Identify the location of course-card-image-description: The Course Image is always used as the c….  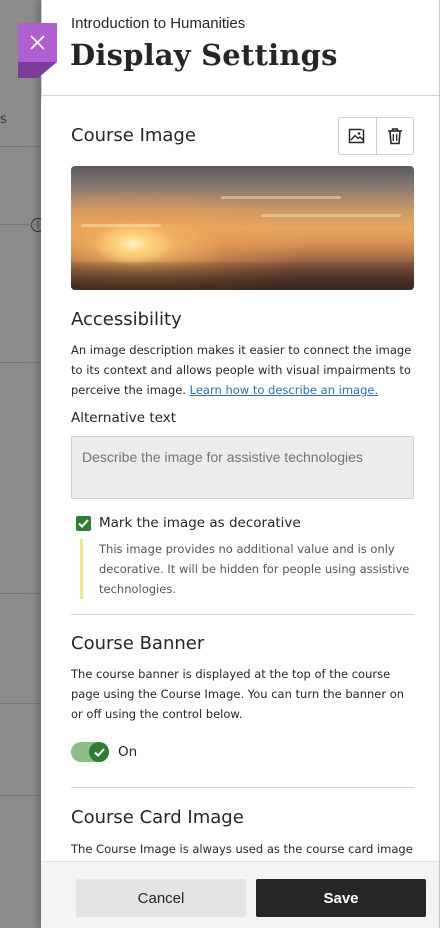
(242, 849).